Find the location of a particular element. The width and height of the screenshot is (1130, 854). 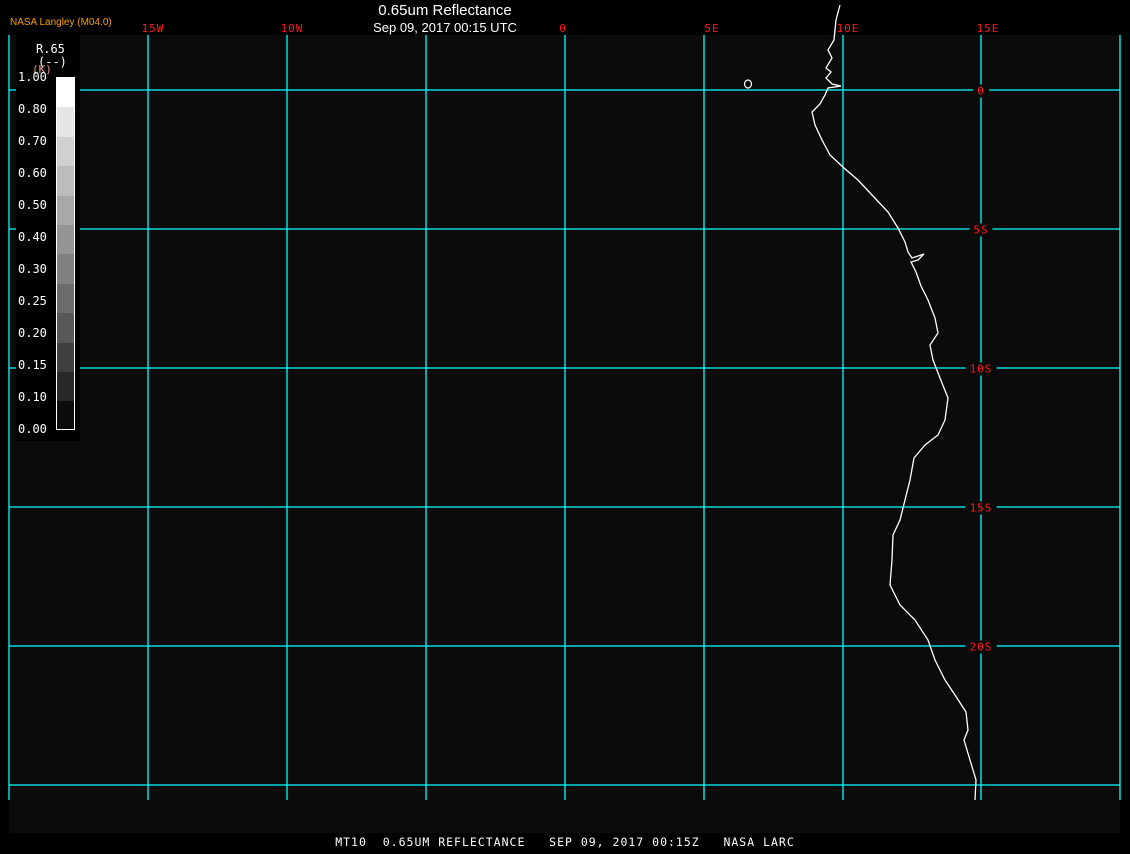

lat-label: 20S is located at coordinates (981, 647).